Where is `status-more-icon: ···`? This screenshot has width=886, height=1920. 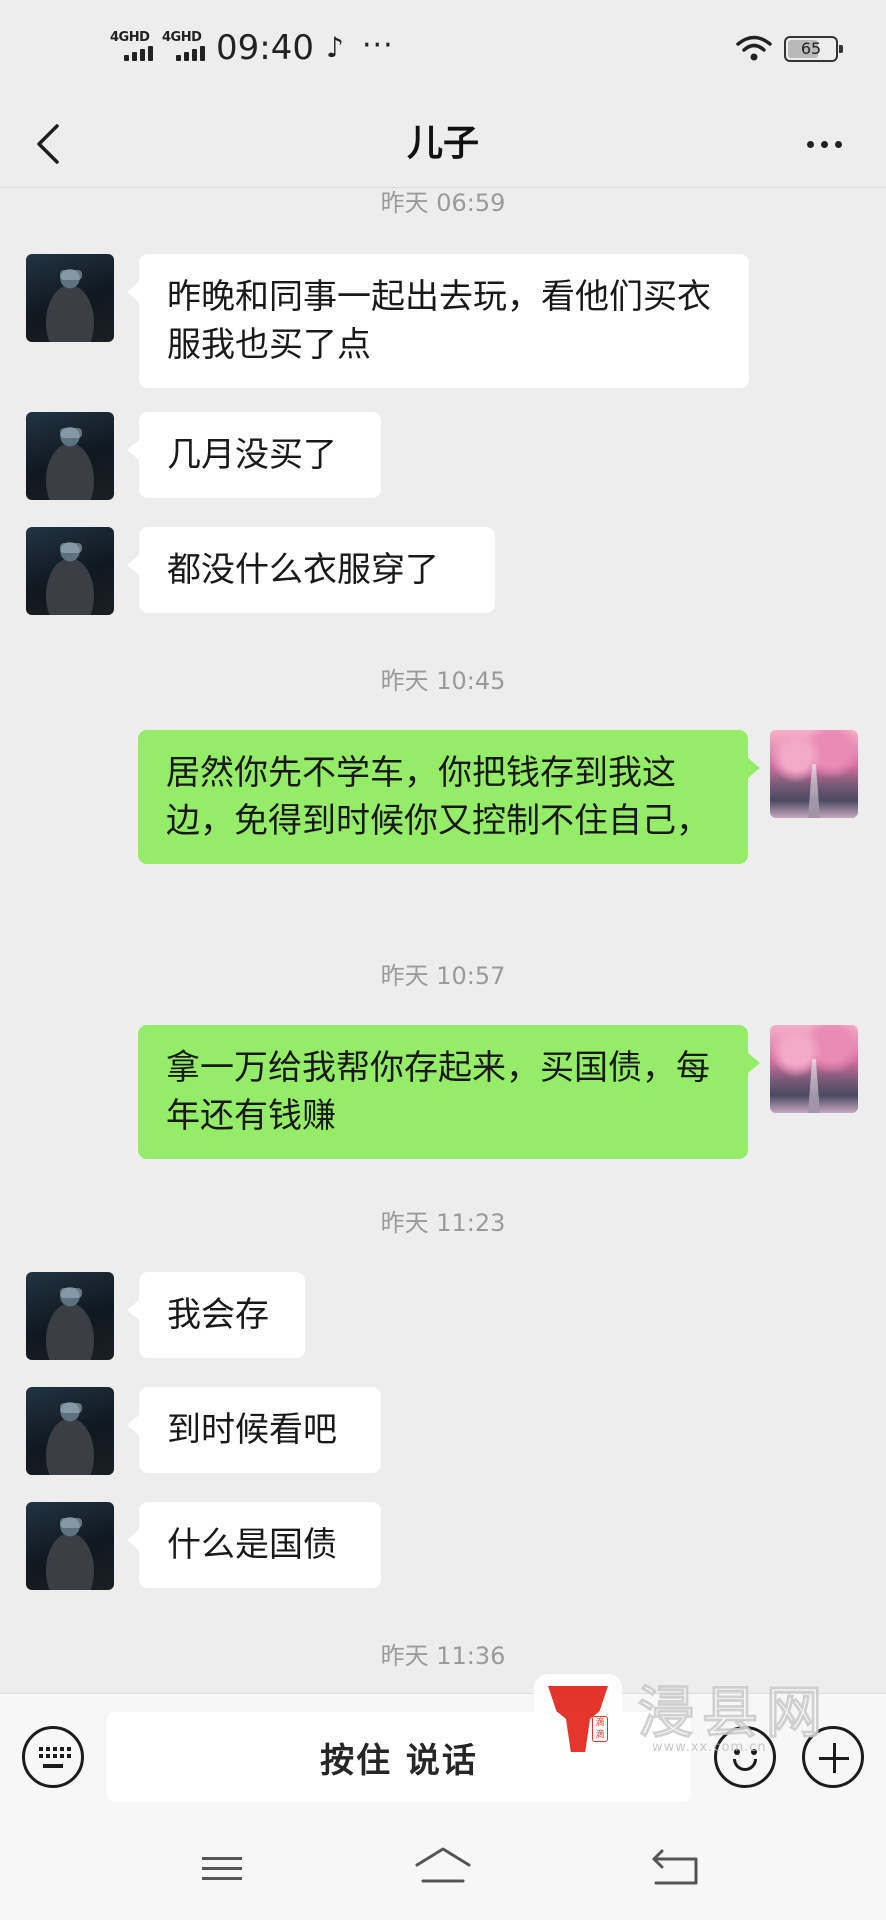
status-more-icon: ··· is located at coordinates (378, 45).